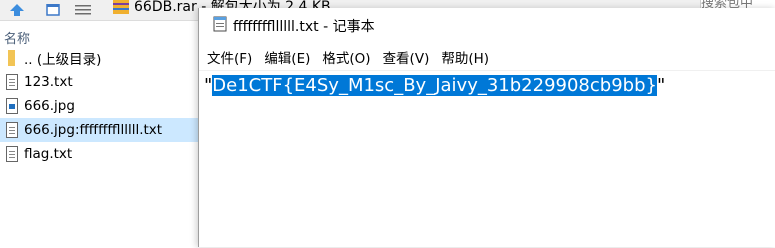  I want to click on file-name: .. (上级目录), so click(63, 60).